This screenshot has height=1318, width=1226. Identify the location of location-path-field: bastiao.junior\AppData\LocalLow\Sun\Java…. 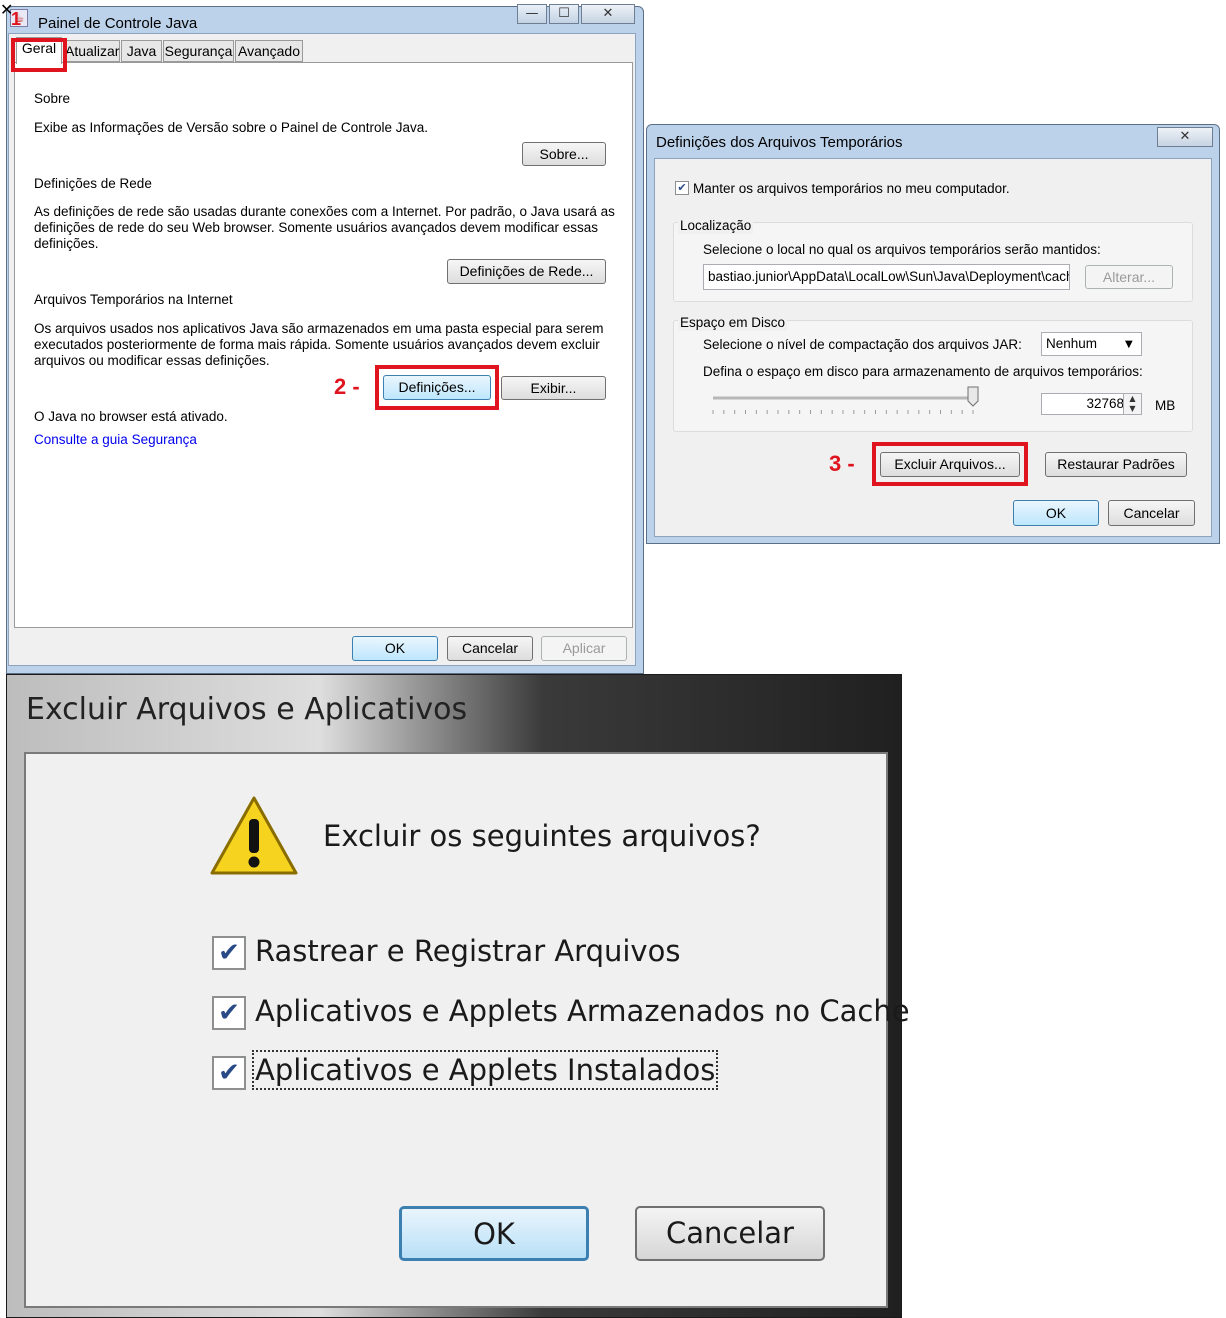
(886, 277).